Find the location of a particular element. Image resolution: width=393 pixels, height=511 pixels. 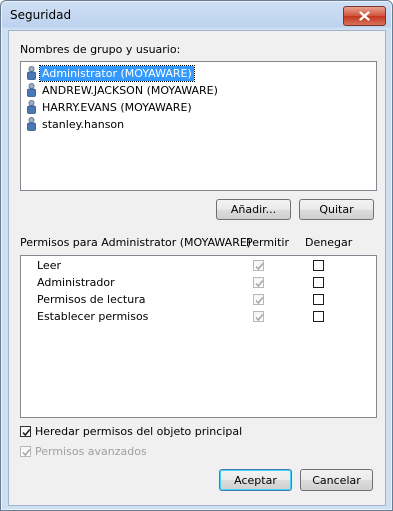

user-item-stanley-hanson: stanley.hanson is located at coordinates (76, 124).